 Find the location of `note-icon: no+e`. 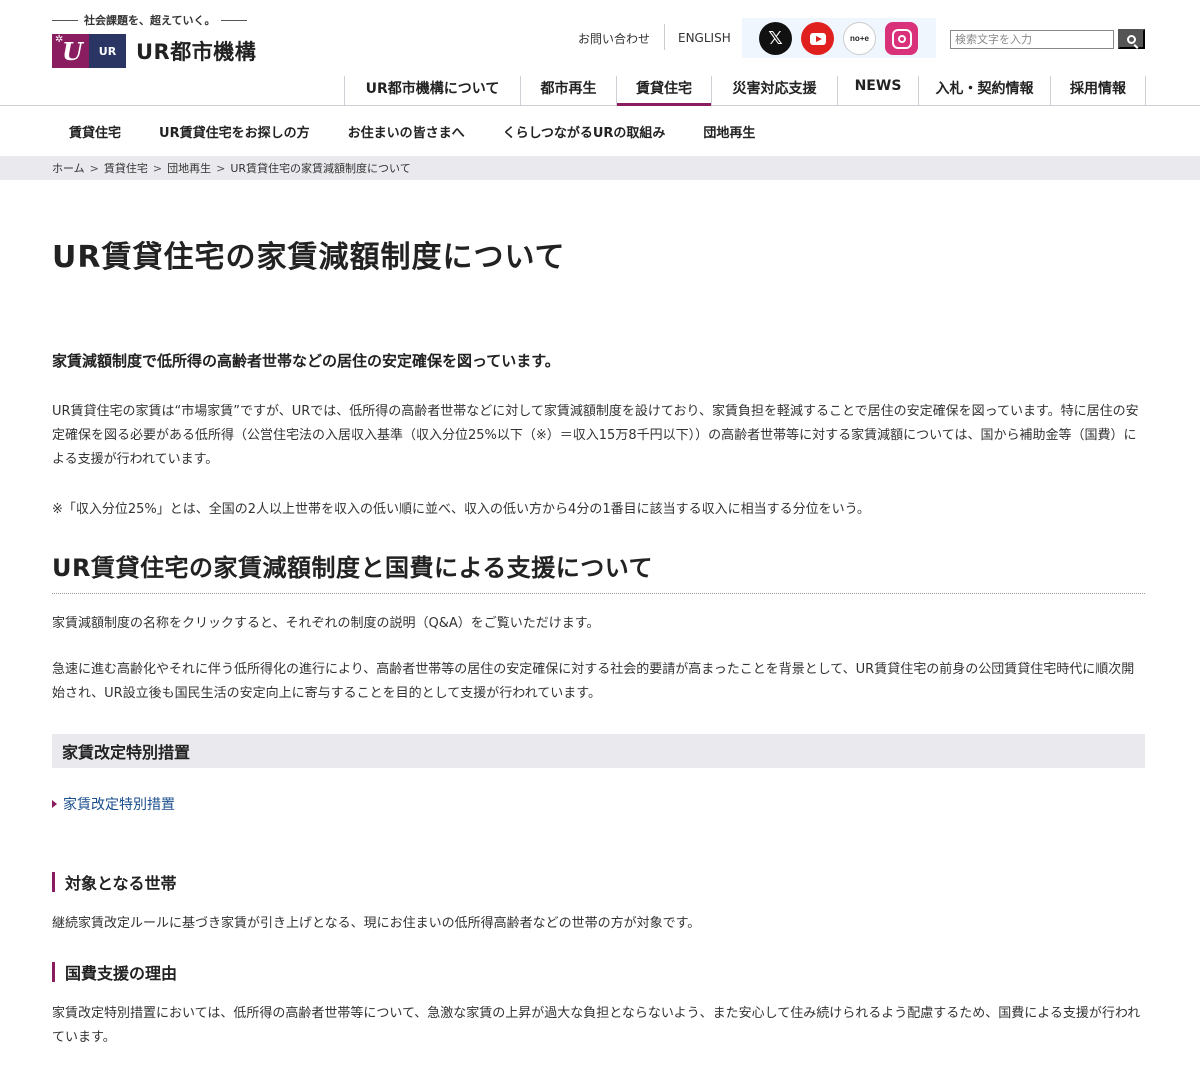

note-icon: no+e is located at coordinates (859, 38).